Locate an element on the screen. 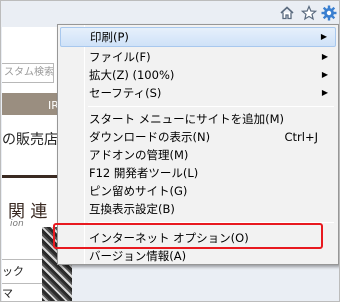 This screenshot has height=302, width=340. section-link: マ is located at coordinates (22, 292).